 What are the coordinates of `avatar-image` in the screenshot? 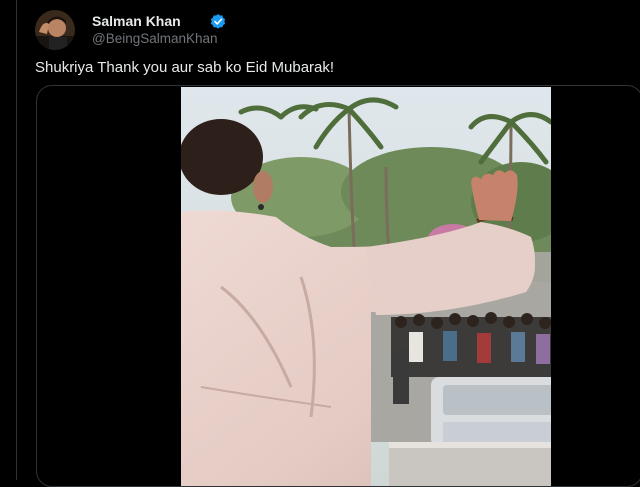 It's located at (55, 30).